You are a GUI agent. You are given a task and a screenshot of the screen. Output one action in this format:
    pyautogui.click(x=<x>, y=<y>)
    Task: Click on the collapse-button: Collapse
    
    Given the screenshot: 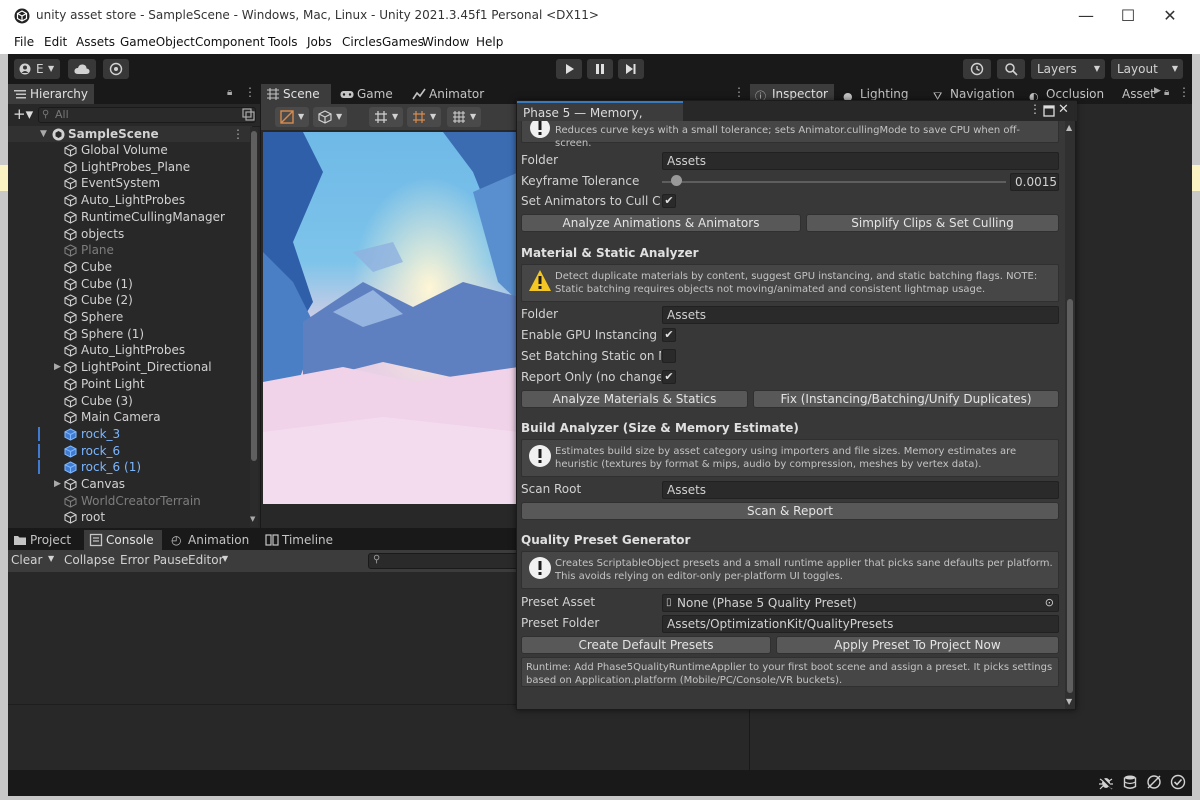 What is the action you would take?
    pyautogui.click(x=89, y=560)
    